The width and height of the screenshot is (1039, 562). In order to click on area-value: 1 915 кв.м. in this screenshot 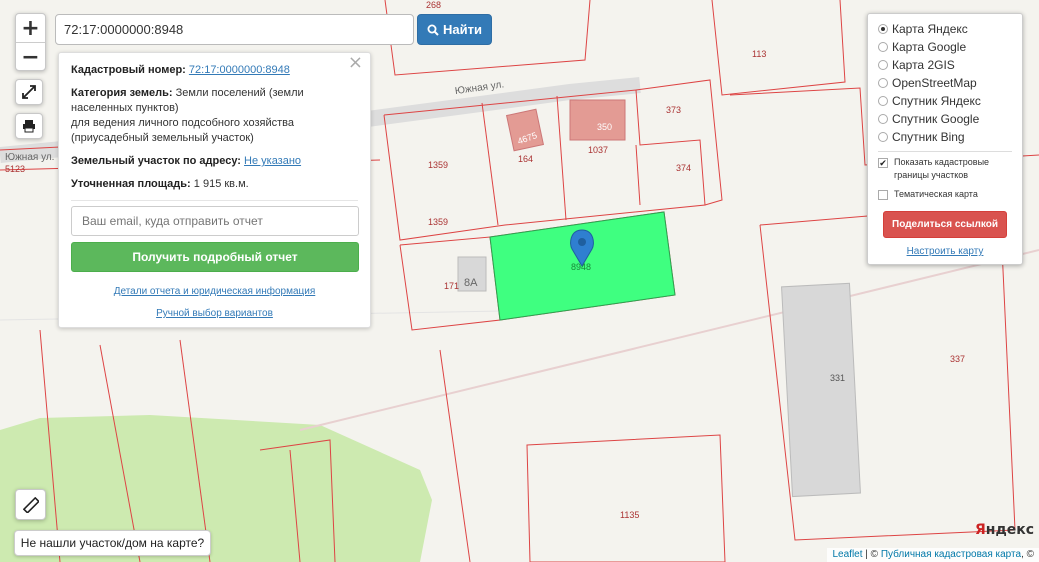, I will do `click(221, 184)`.